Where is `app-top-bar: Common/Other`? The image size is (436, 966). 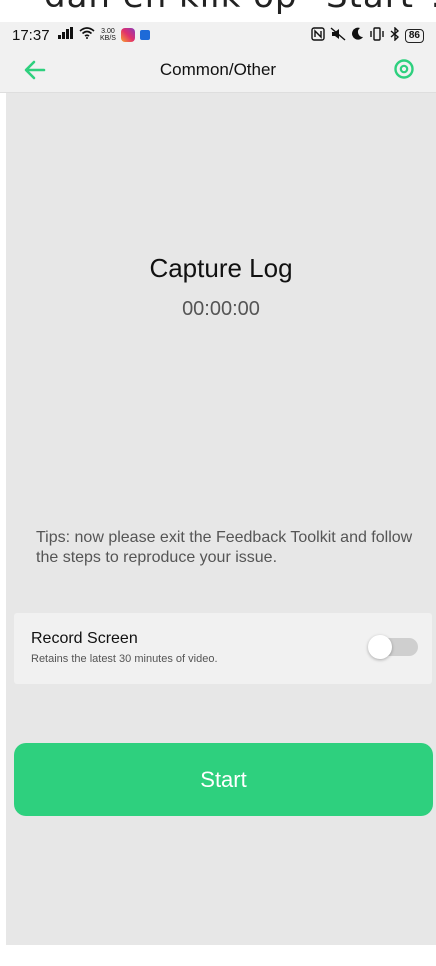
app-top-bar: Common/Other is located at coordinates (218, 71).